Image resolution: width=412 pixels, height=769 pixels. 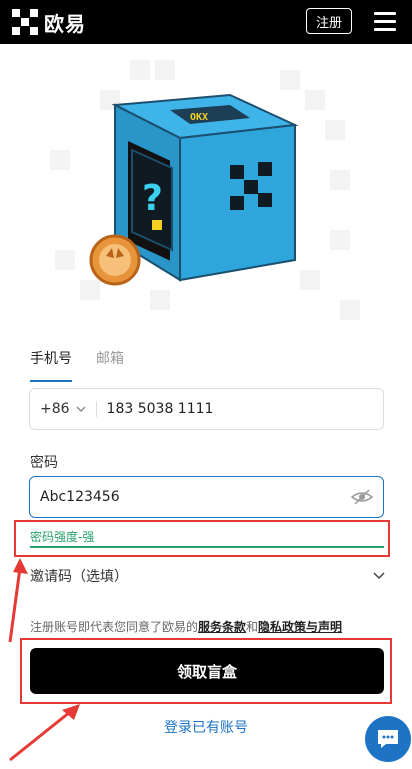 I want to click on register-button: 注册, so click(x=329, y=21).